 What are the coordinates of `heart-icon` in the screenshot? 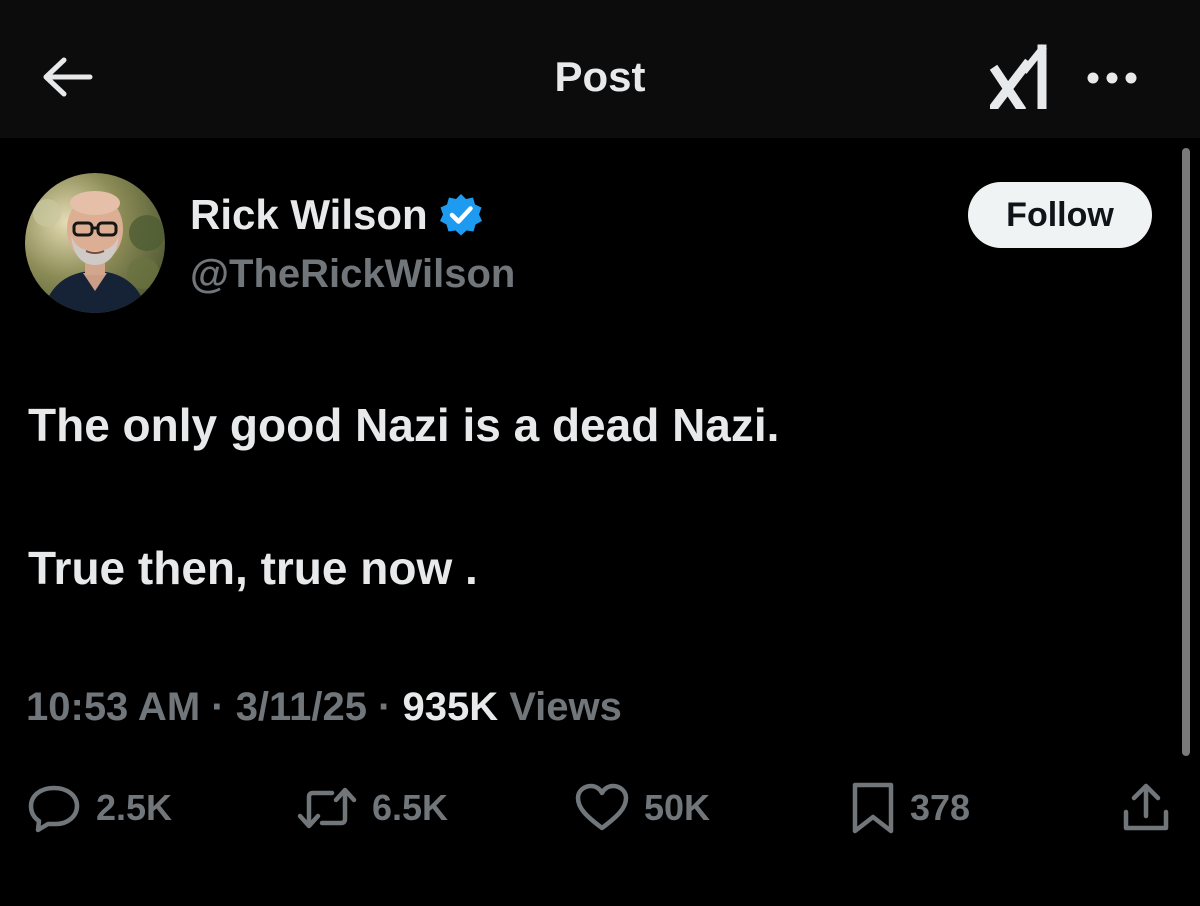 It's located at (602, 808).